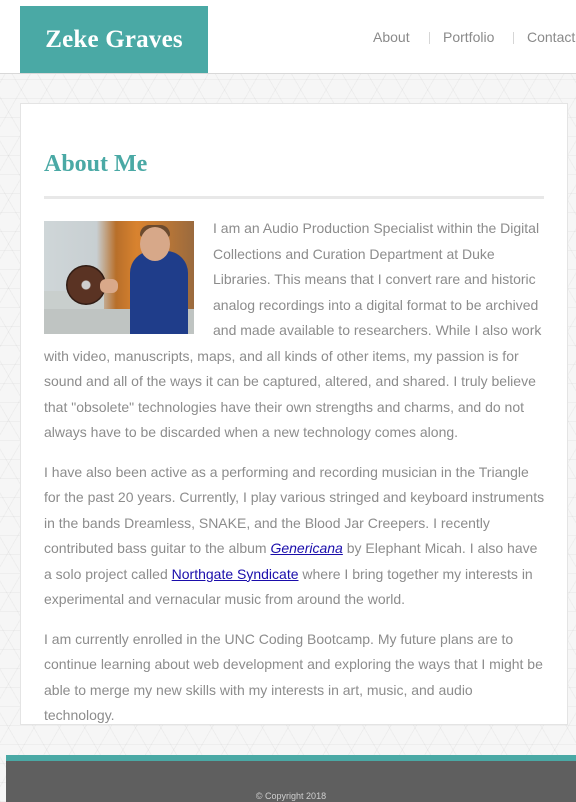  What do you see at coordinates (235, 574) in the screenshot?
I see `northgate-syndicate-link: Northgate Syndicate` at bounding box center [235, 574].